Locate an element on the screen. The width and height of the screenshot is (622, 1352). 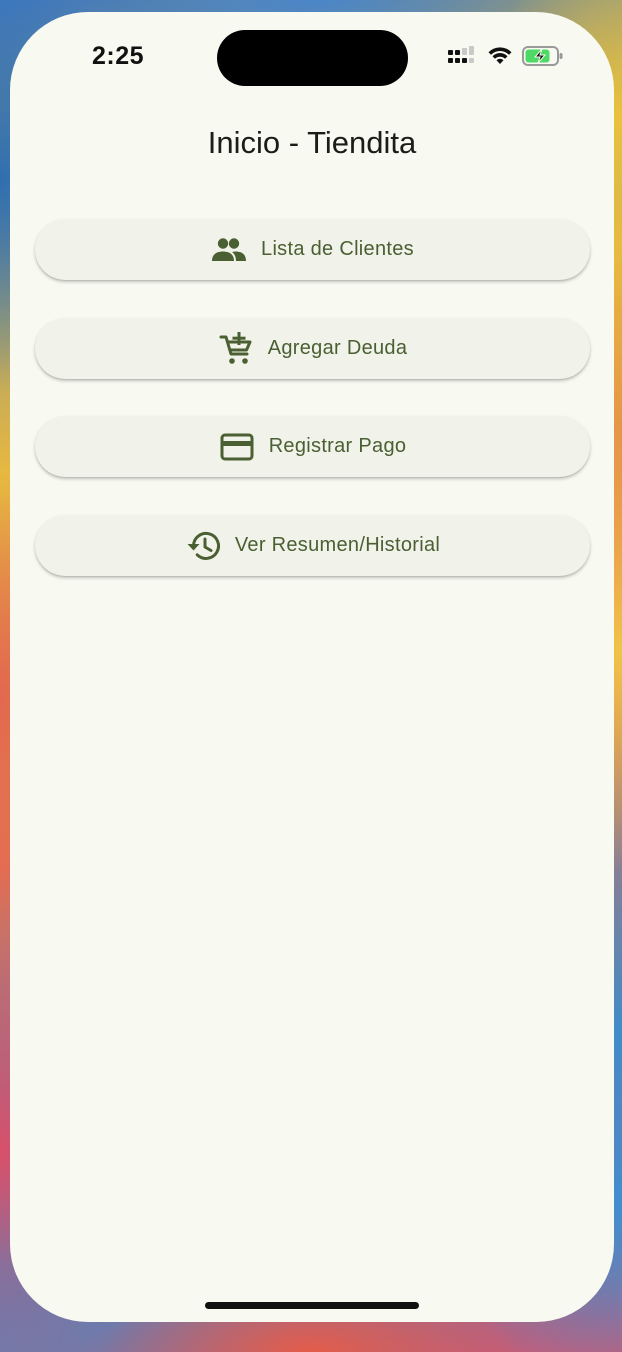
register-payment-label: Registrar Pago is located at coordinates (337, 446).